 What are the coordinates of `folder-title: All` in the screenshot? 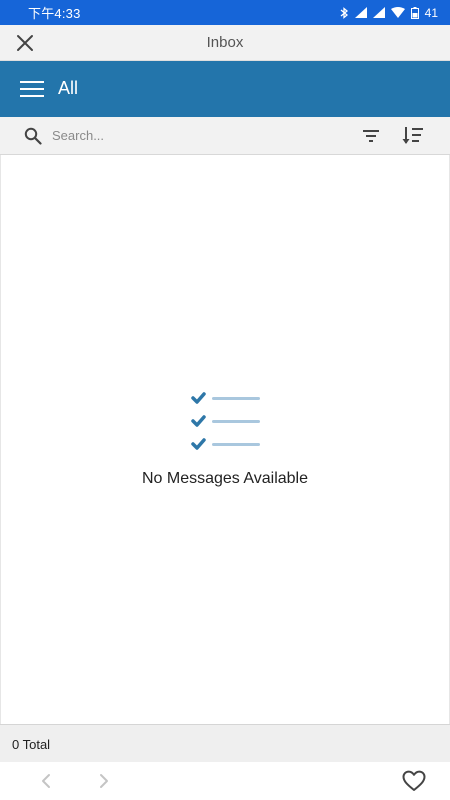 It's located at (68, 88).